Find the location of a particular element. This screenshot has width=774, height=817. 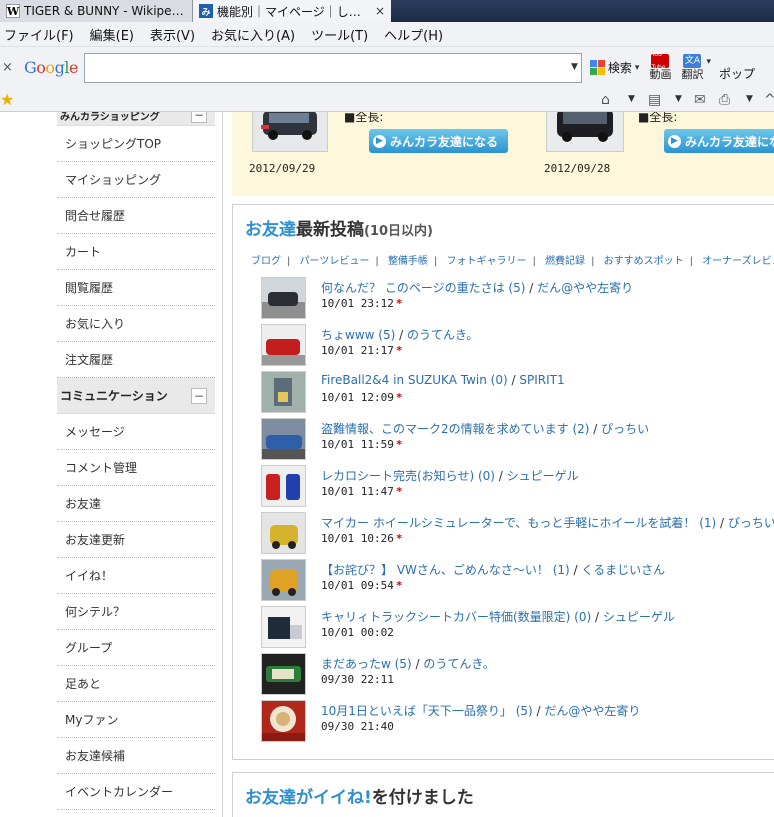

link-owner-reviews: オーナーズレビュー･評価 is located at coordinates (738, 261).